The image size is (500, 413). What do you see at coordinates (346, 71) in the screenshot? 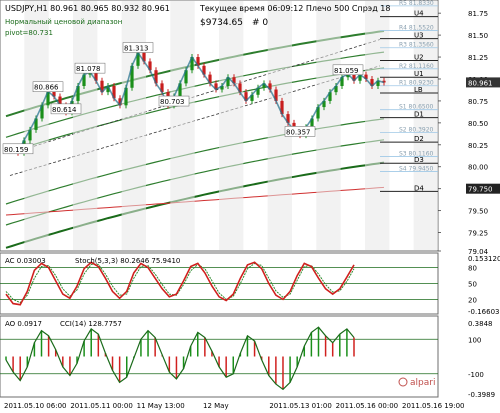
I see `price-tag: 81.059` at bounding box center [346, 71].